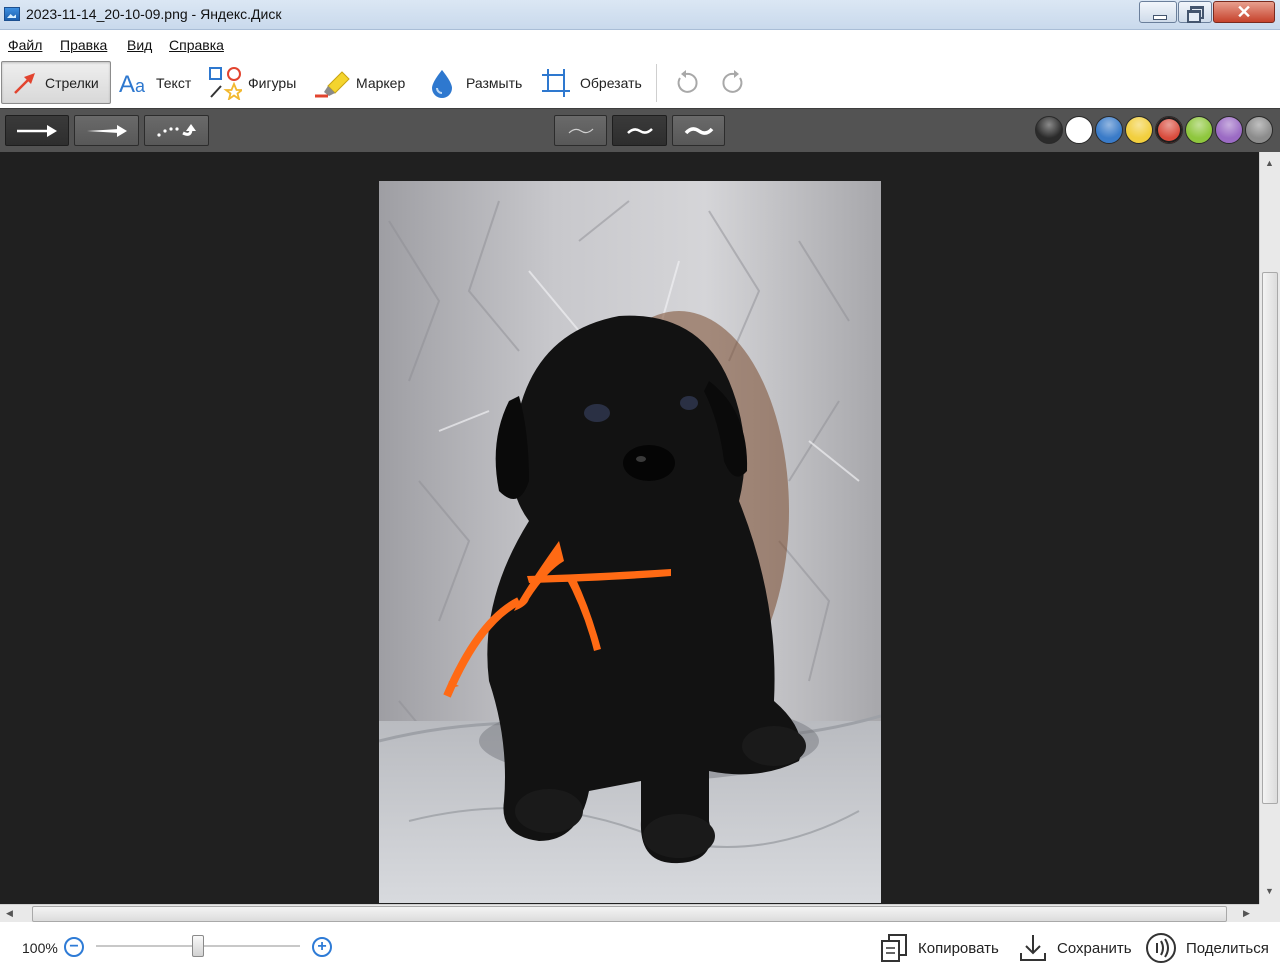 The image size is (1280, 976). I want to click on line-width-medium, so click(639, 130).